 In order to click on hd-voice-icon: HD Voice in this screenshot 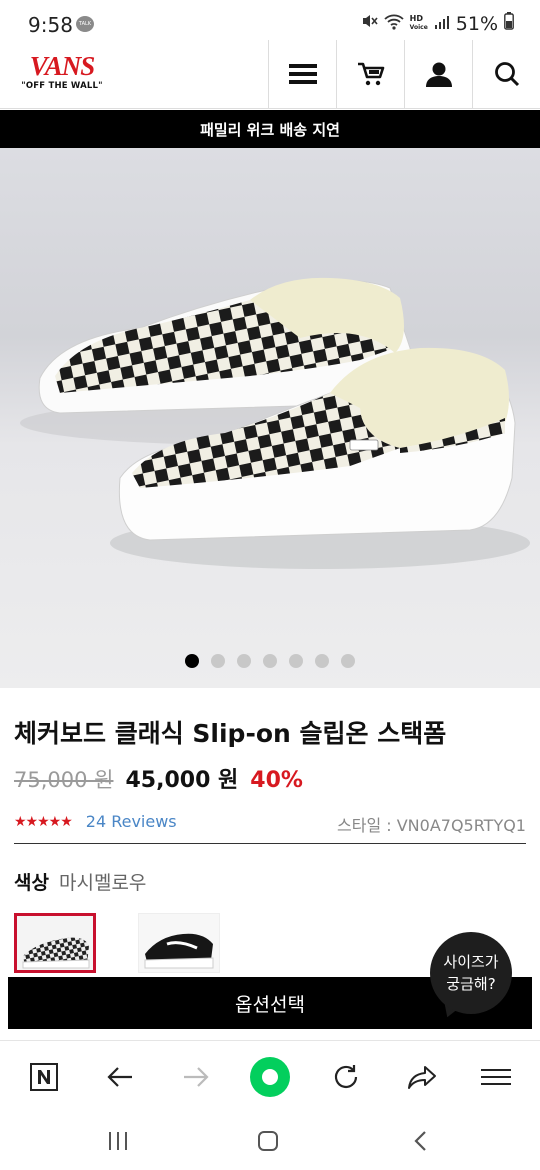, I will do `click(419, 23)`.